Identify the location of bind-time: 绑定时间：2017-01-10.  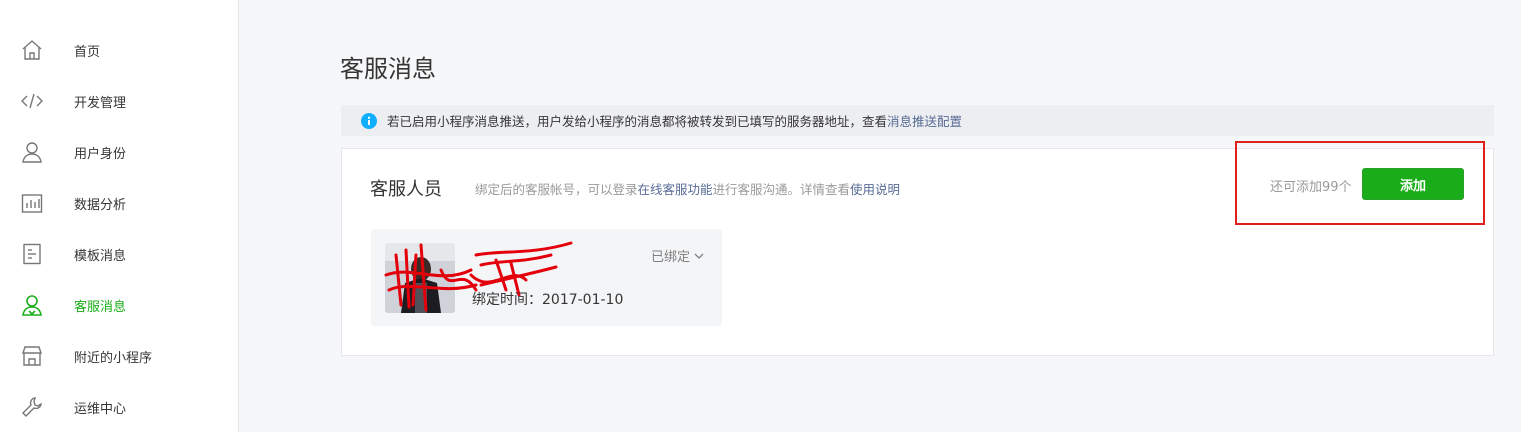
(548, 300).